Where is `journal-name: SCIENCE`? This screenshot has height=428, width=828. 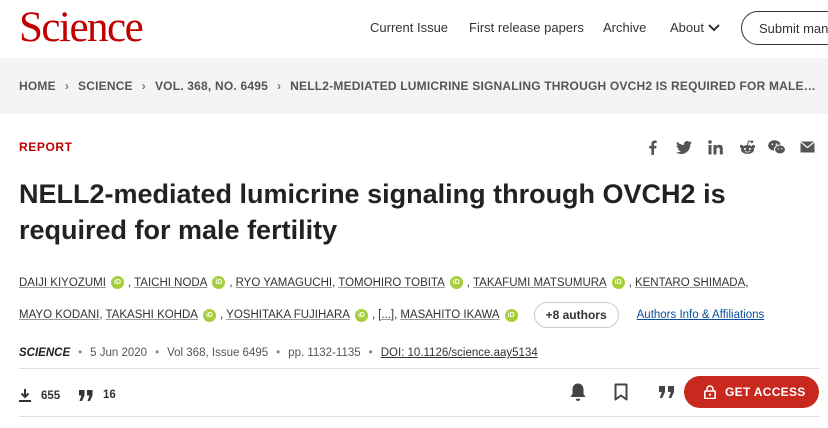 journal-name: SCIENCE is located at coordinates (44, 353).